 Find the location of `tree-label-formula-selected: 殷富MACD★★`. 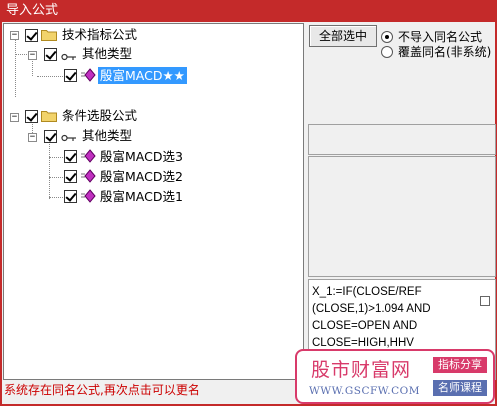

tree-label-formula-selected: 殷富MACD★★ is located at coordinates (142, 75).